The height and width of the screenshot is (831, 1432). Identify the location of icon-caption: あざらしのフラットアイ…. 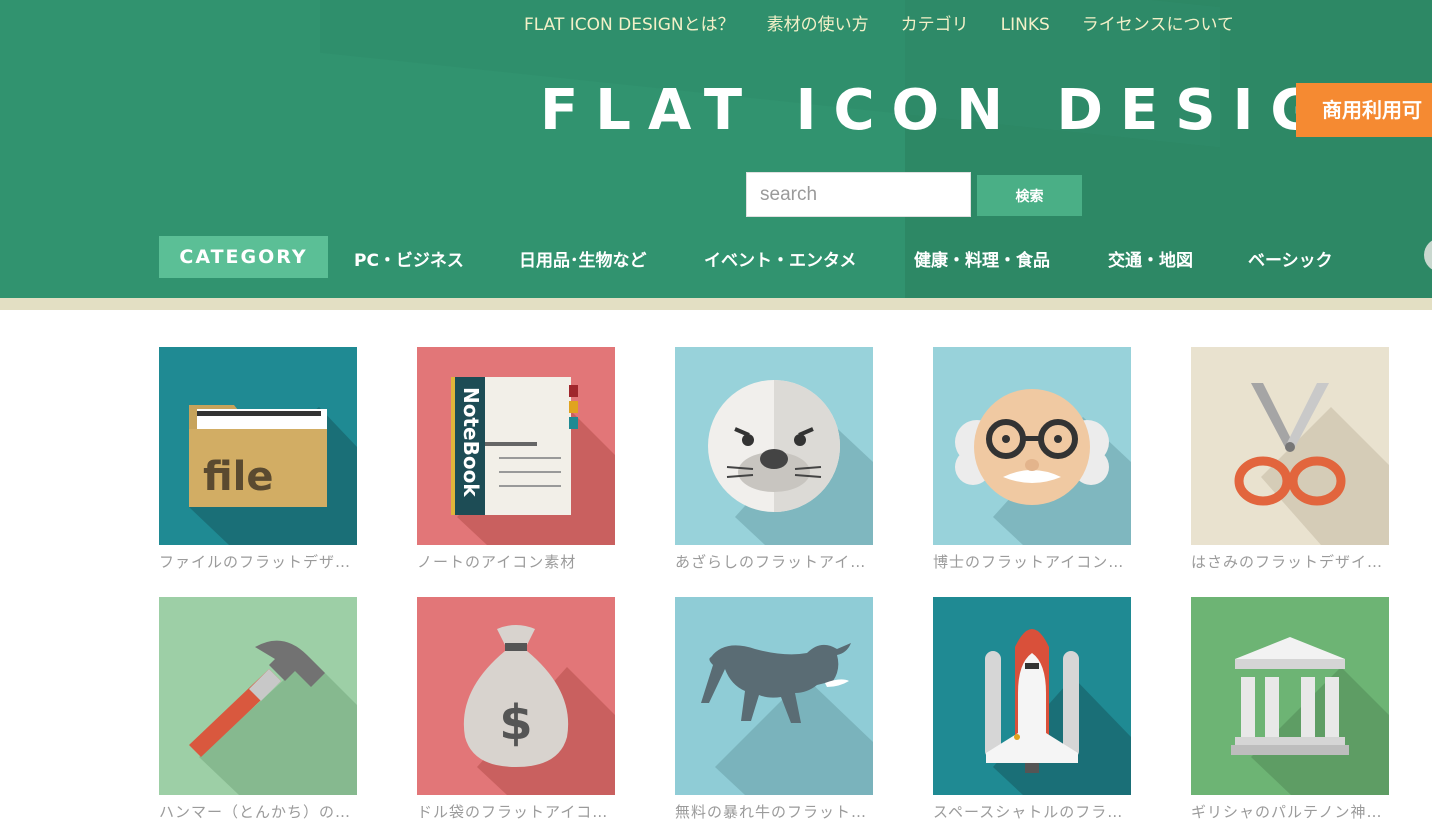
(774, 562).